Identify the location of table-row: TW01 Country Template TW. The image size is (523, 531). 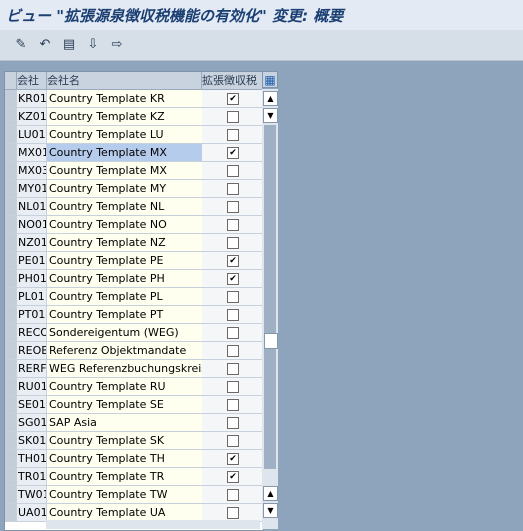
(134, 495).